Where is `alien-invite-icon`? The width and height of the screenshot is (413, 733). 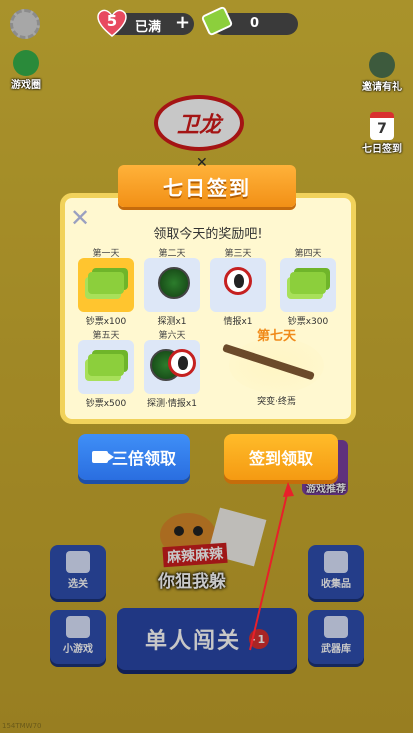
alien-invite-icon is located at coordinates (382, 65).